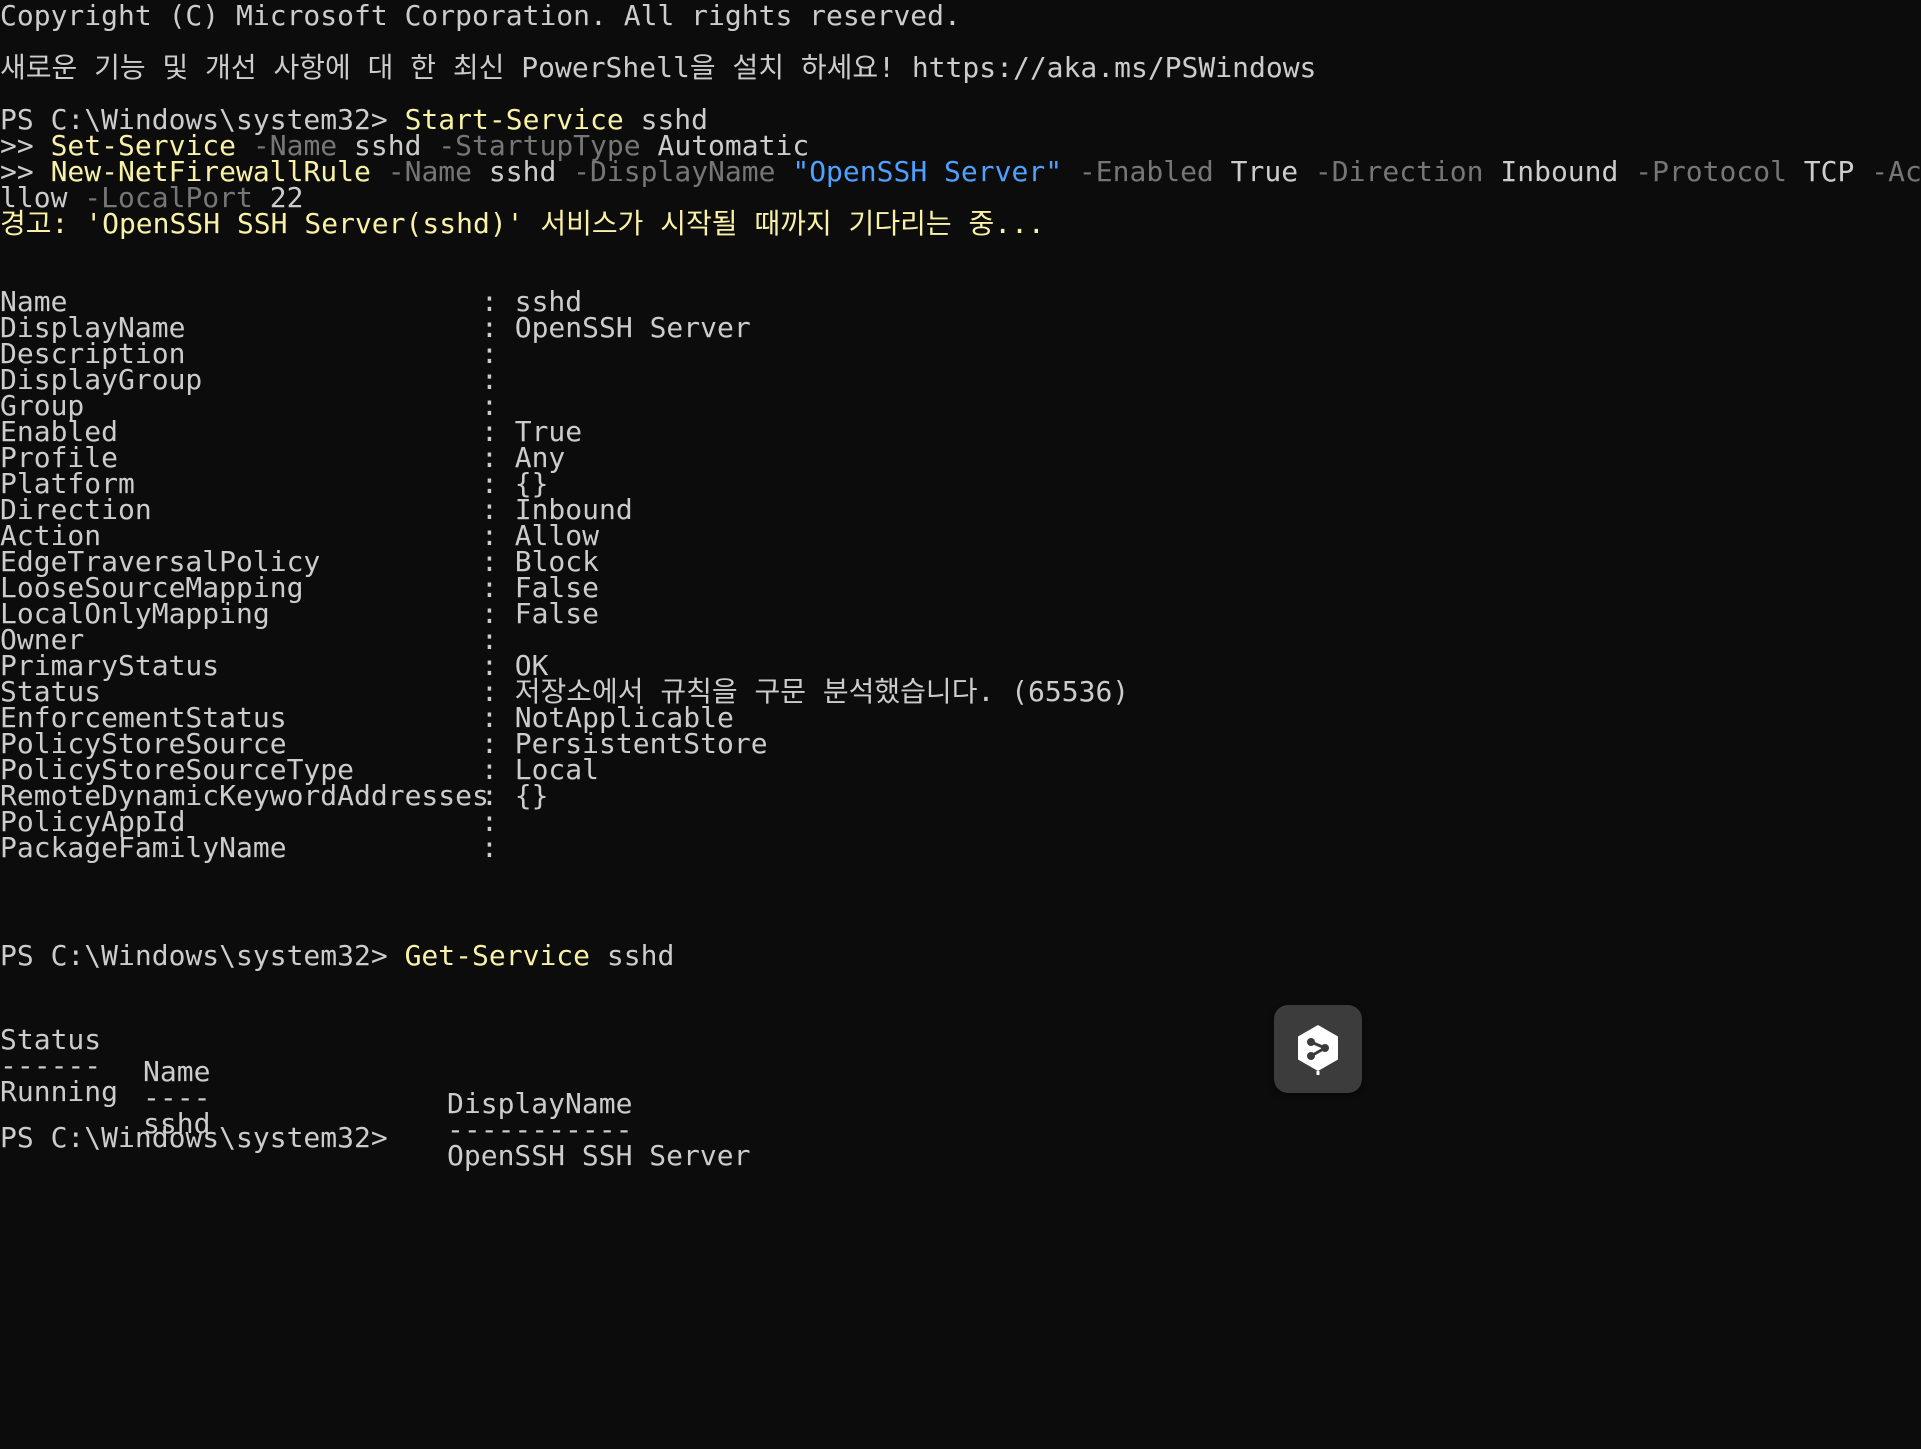 This screenshot has width=1921, height=1449. What do you see at coordinates (143, 847) in the screenshot?
I see `property-key: PackageFamilyName` at bounding box center [143, 847].